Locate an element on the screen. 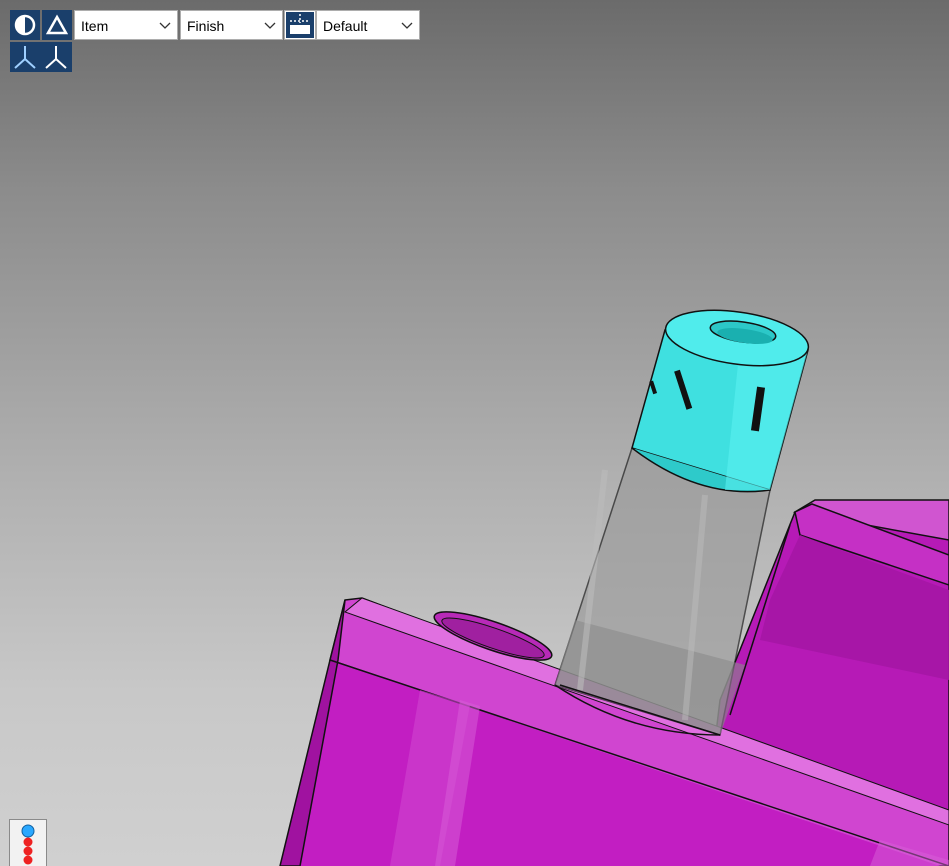 The height and width of the screenshot is (866, 949). finish-dropdown-value: Finish is located at coordinates (206, 26).